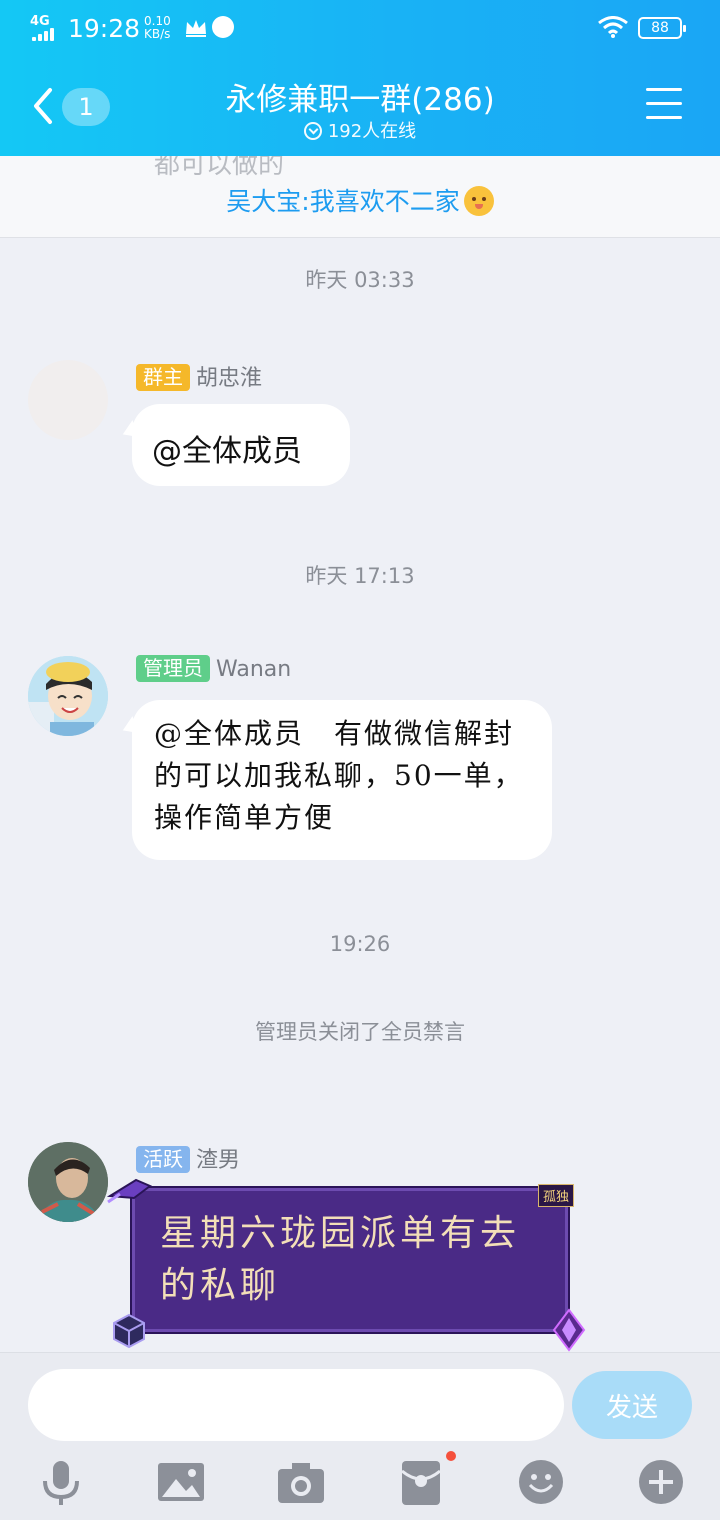 The height and width of the screenshot is (1520, 720). I want to click on camera-icon, so click(301, 1482).